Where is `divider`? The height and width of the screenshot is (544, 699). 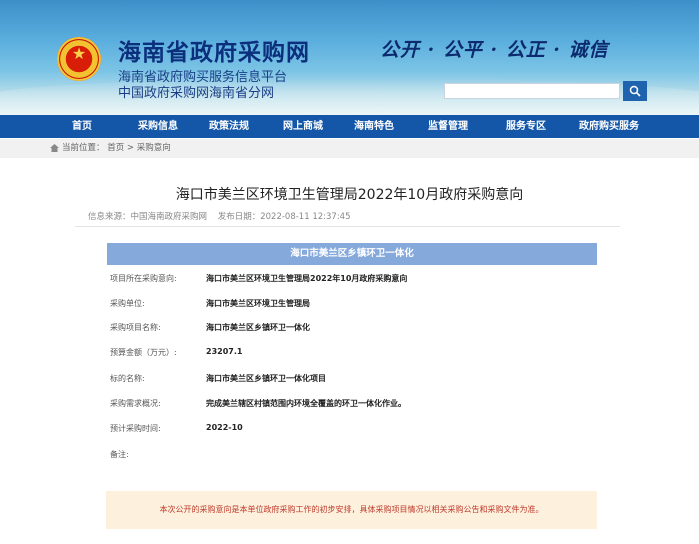 divider is located at coordinates (347, 226).